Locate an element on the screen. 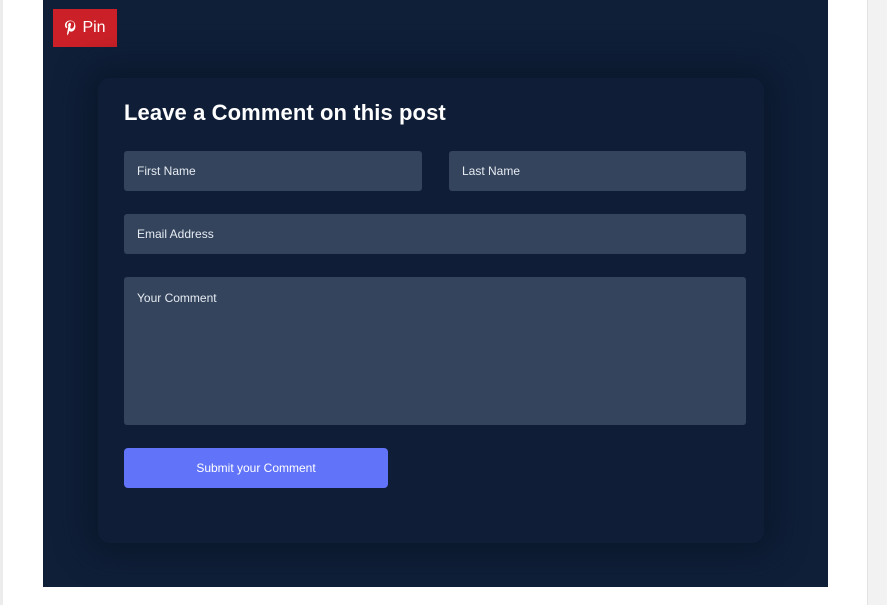  submit-comment-button: Submit your Comment is located at coordinates (256, 468).